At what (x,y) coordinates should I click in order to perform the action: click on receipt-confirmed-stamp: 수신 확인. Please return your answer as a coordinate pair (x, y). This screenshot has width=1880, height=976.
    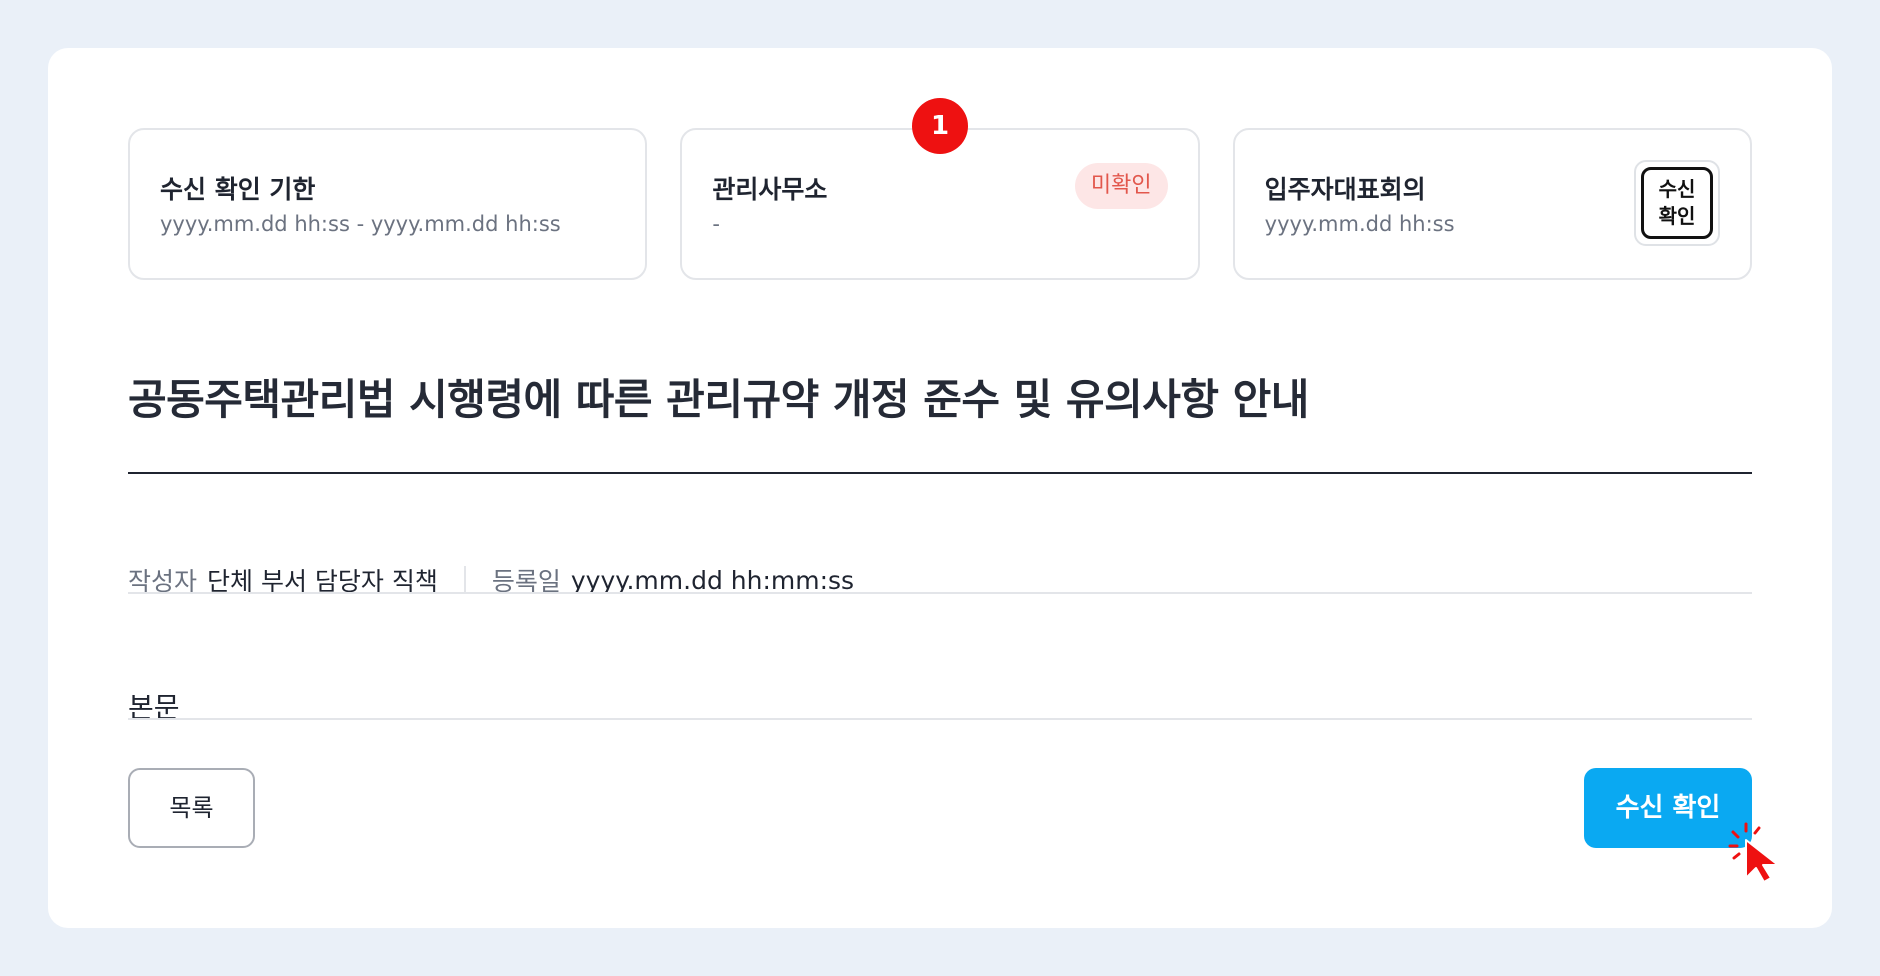
    Looking at the image, I should click on (1676, 203).